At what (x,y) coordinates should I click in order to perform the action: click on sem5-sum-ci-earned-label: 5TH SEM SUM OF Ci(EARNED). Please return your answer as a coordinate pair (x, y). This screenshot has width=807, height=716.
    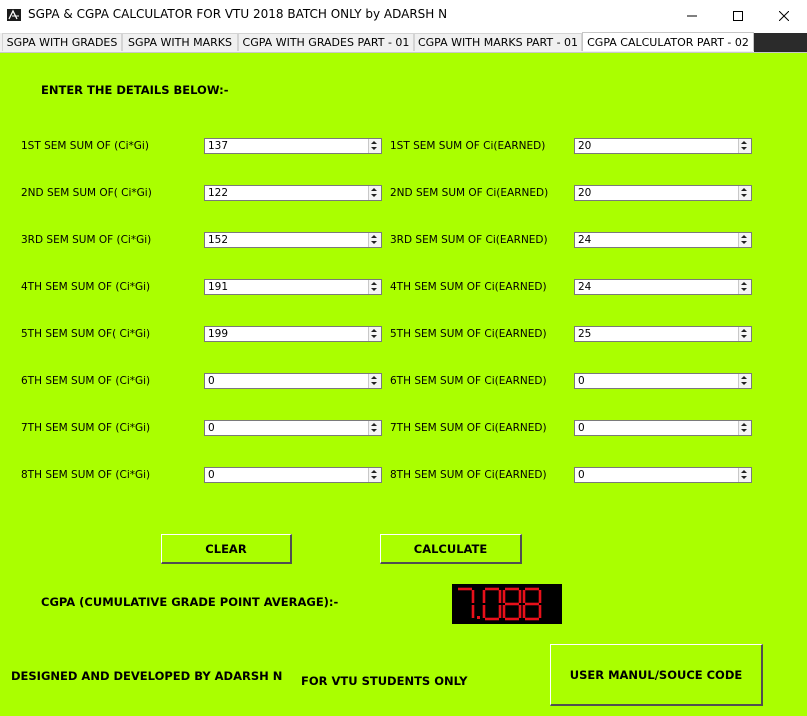
    Looking at the image, I should click on (468, 334).